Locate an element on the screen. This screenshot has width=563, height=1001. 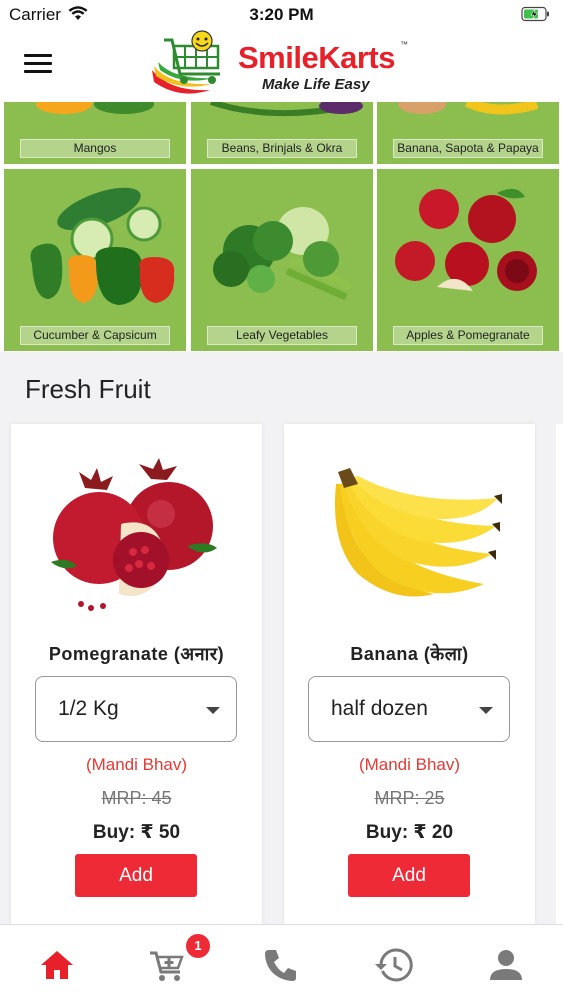
quantity-select: 1/2 Kg is located at coordinates (136, 709).